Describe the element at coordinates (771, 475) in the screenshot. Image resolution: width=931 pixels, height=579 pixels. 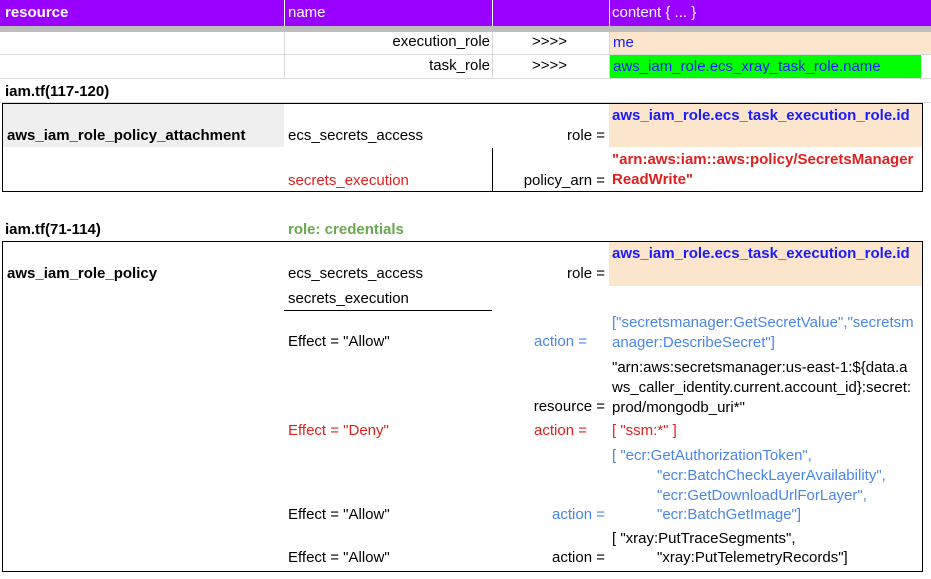
I see `statement-value-line: "ecr:BatchCheckLayerAvailability",` at that location.